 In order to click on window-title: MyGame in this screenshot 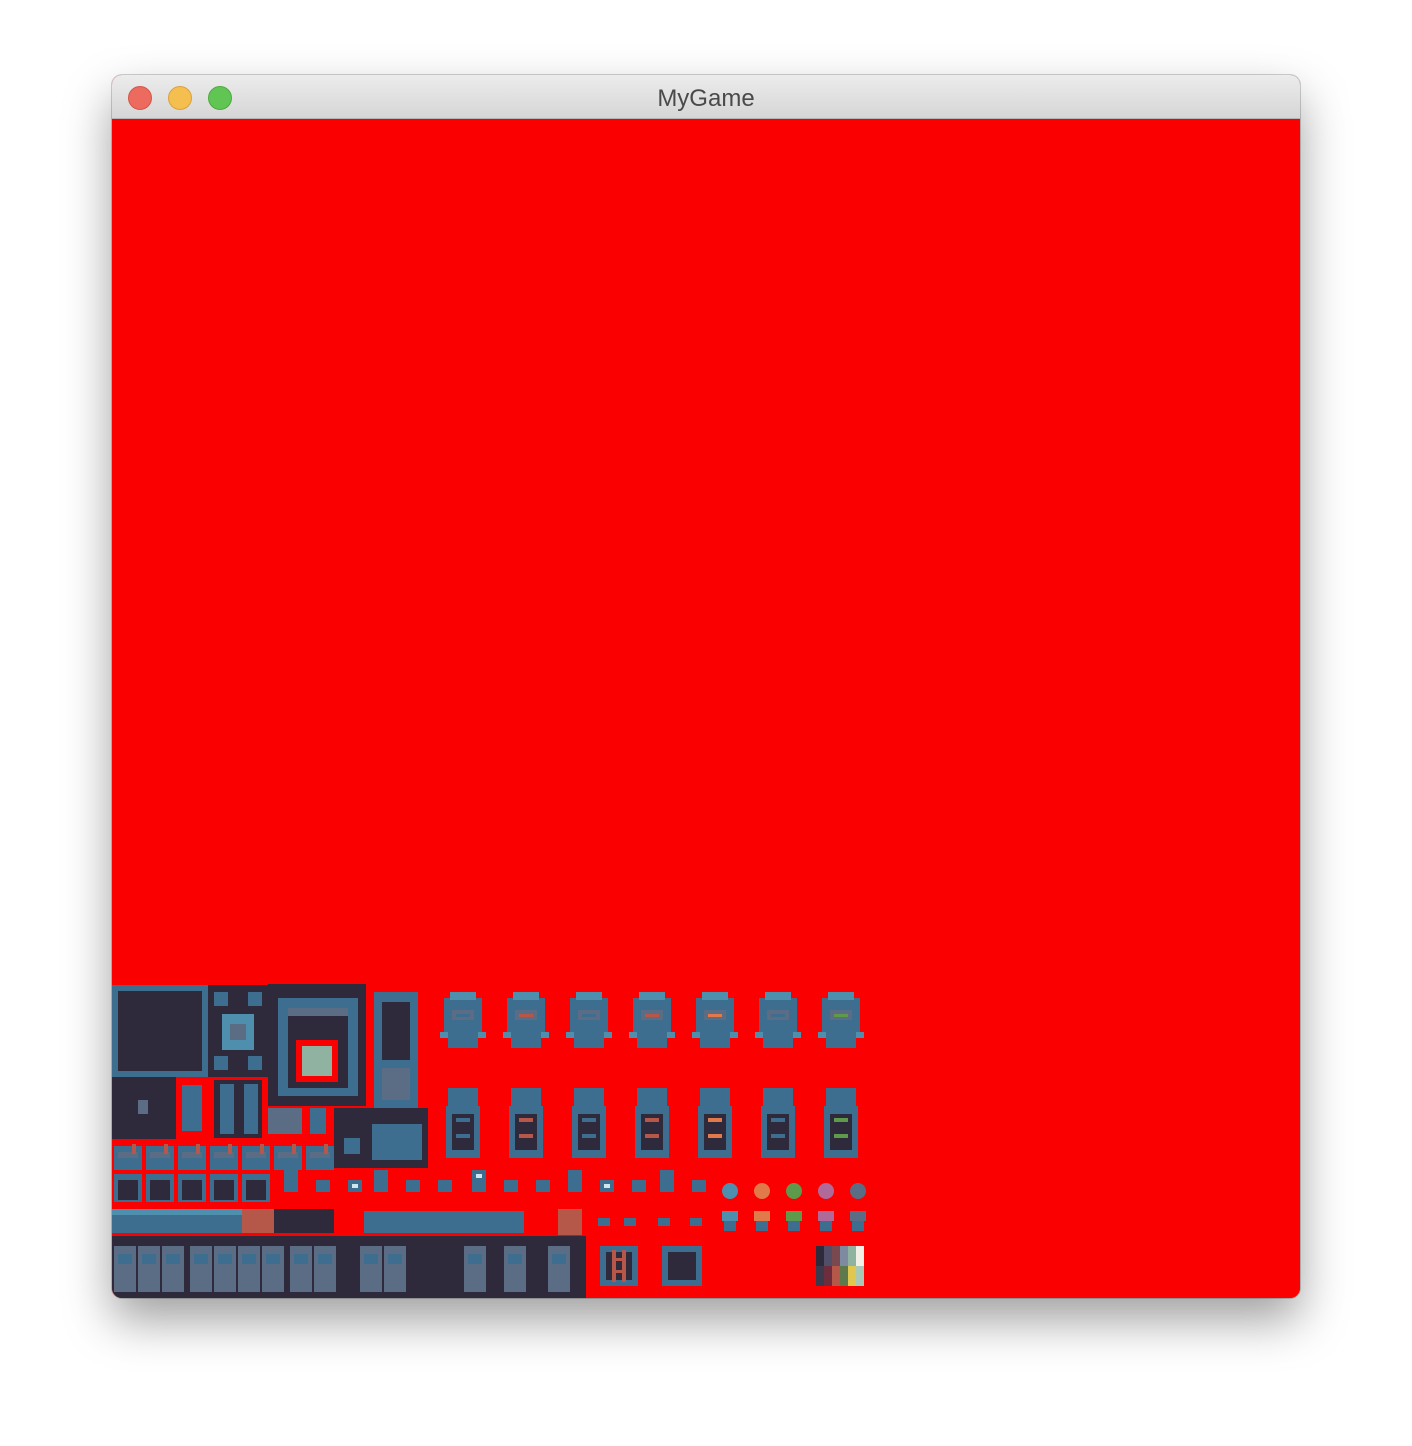, I will do `click(706, 98)`.